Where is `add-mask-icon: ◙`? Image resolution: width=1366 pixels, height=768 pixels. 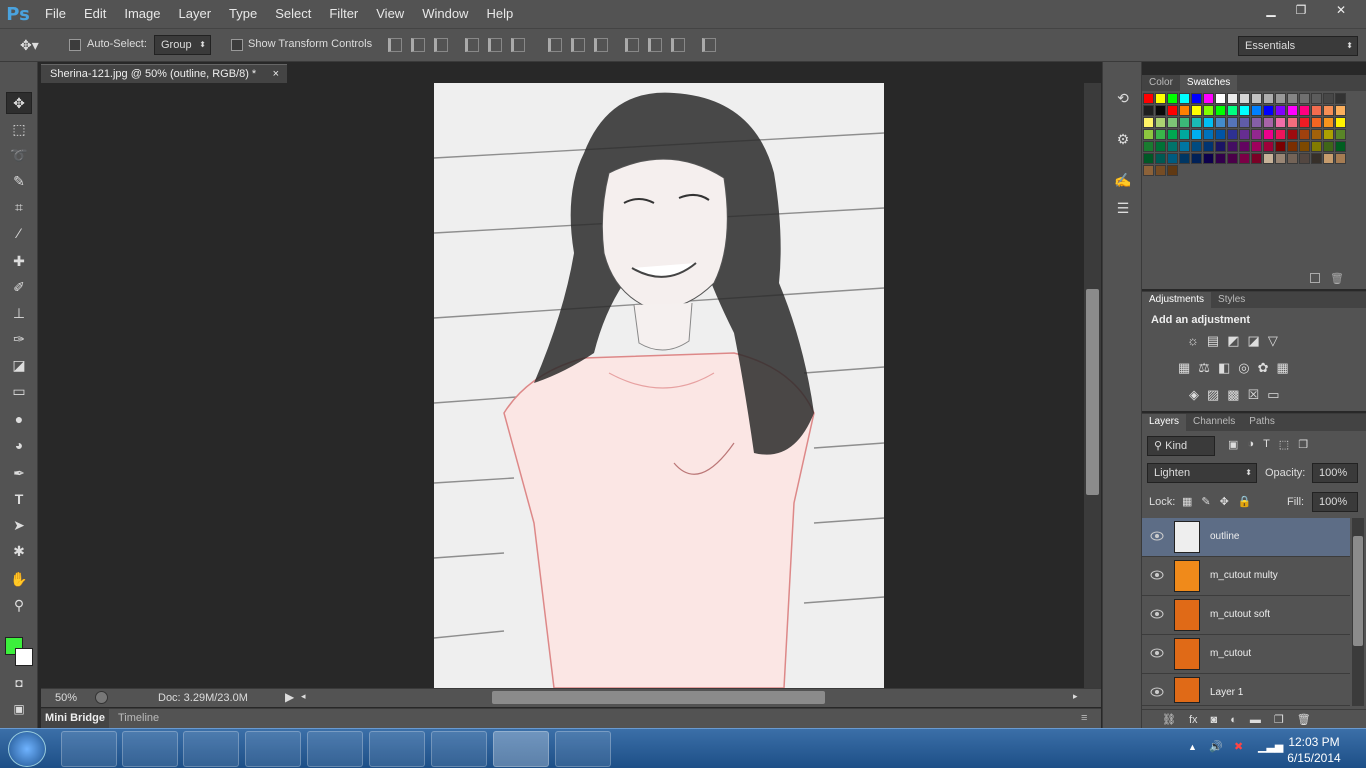
add-mask-icon: ◙ is located at coordinates (1214, 720).